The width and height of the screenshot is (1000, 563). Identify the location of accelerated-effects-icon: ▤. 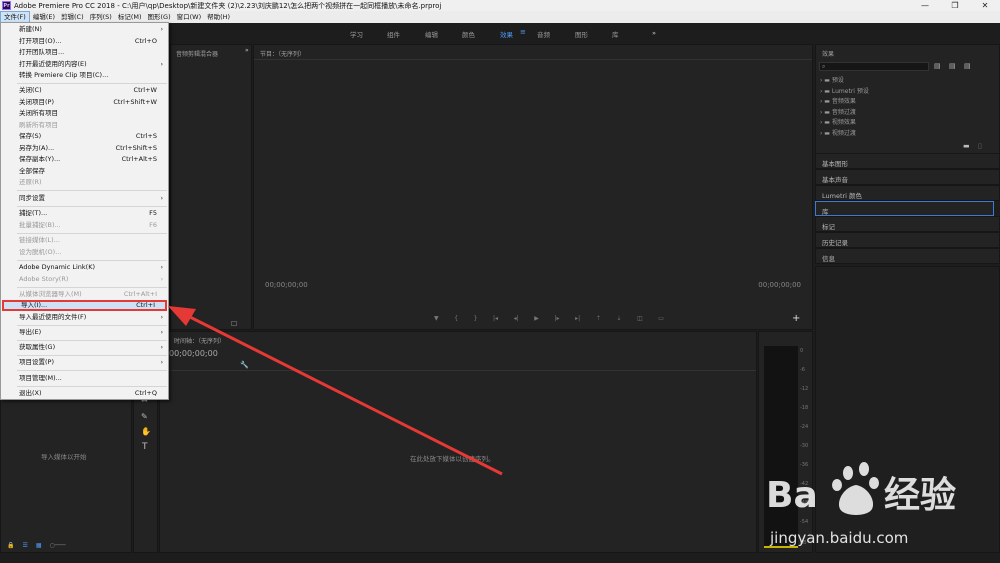
(937, 66).